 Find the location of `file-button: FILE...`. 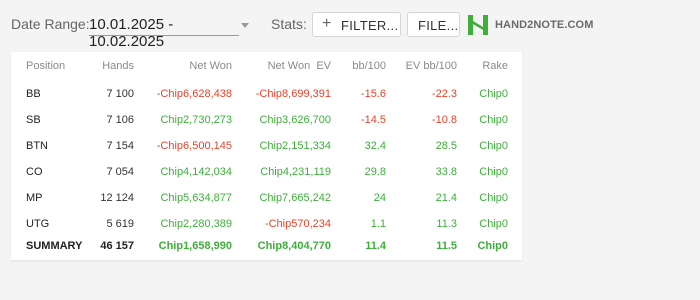

file-button: FILE... is located at coordinates (433, 24).